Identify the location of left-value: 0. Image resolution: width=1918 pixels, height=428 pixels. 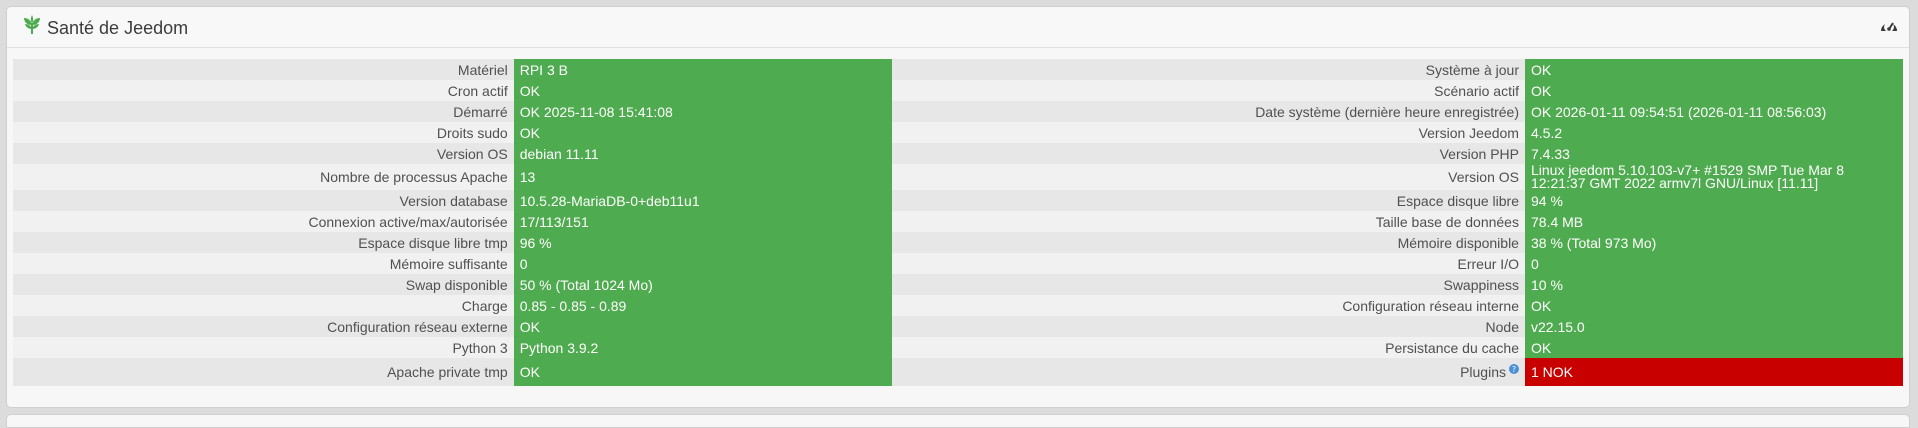
(702, 263).